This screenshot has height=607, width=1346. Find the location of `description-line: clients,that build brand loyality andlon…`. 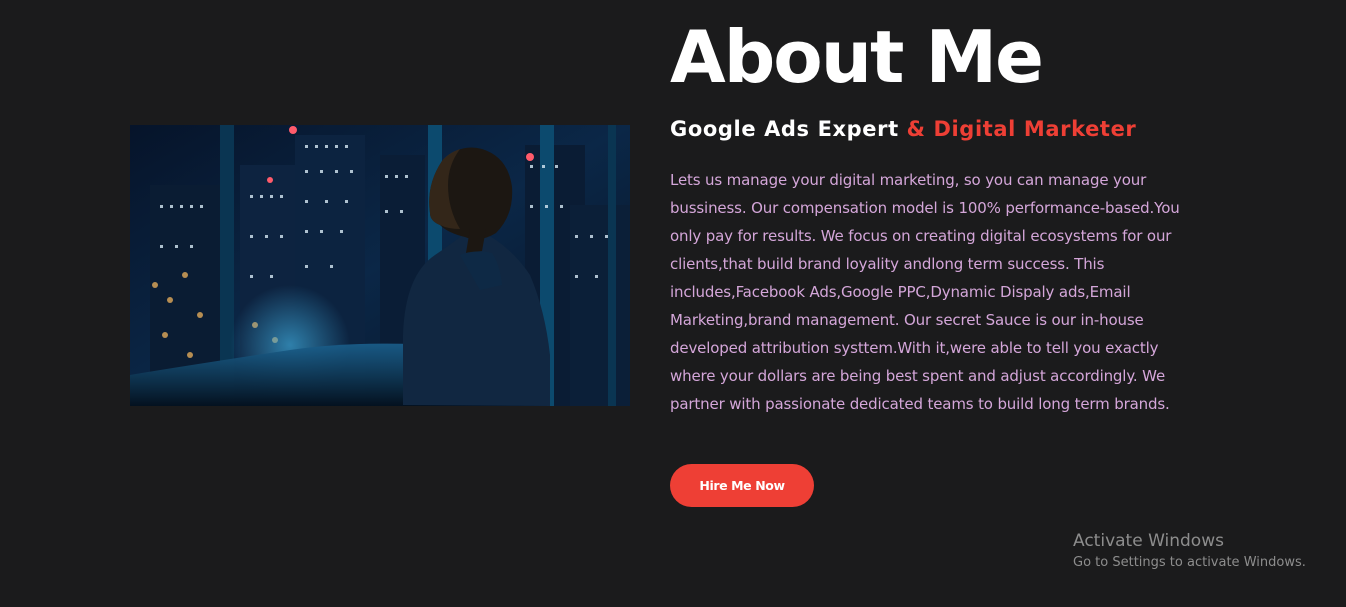

description-line: clients,that build brand loyality andlon… is located at coordinates (887, 264).